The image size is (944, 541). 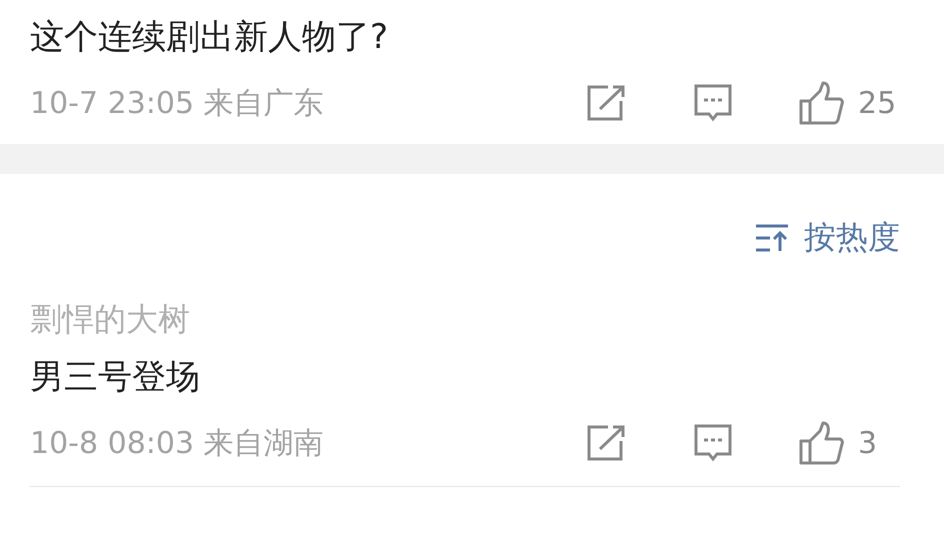 What do you see at coordinates (177, 443) in the screenshot?
I see `comment-meta: 10-8 08:03 来自湖南` at bounding box center [177, 443].